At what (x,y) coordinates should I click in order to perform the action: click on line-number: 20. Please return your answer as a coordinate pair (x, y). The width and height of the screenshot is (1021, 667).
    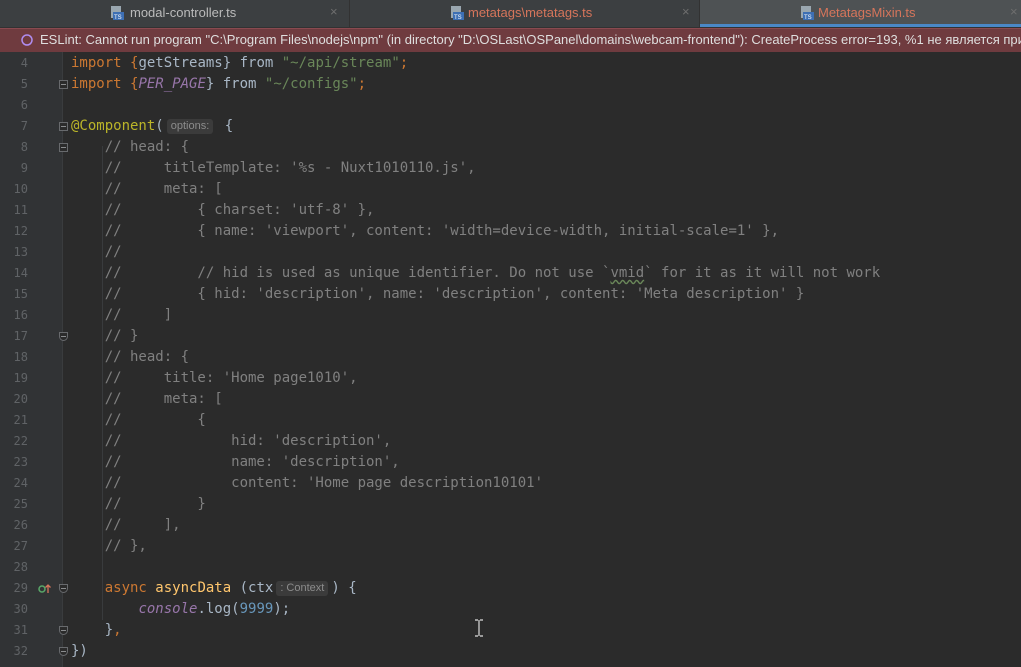
    Looking at the image, I should click on (20, 399).